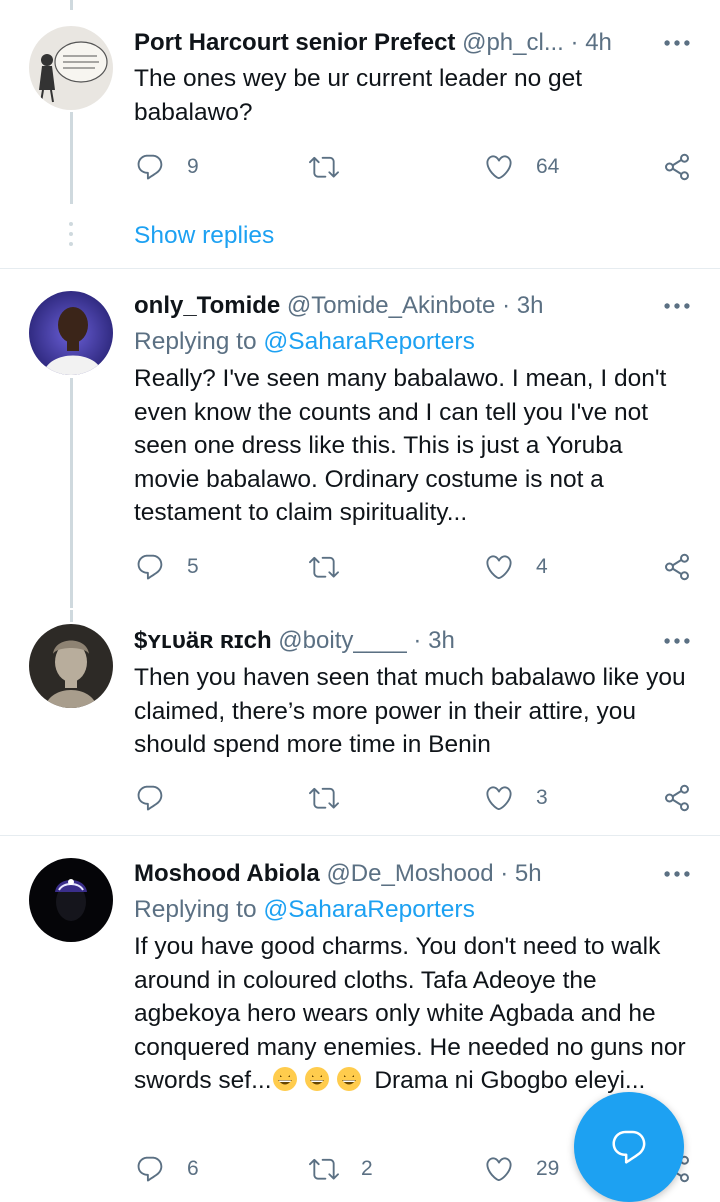 The image size is (720, 1202). Describe the element at coordinates (598, 42) in the screenshot. I see `timestamp: 4h` at that location.